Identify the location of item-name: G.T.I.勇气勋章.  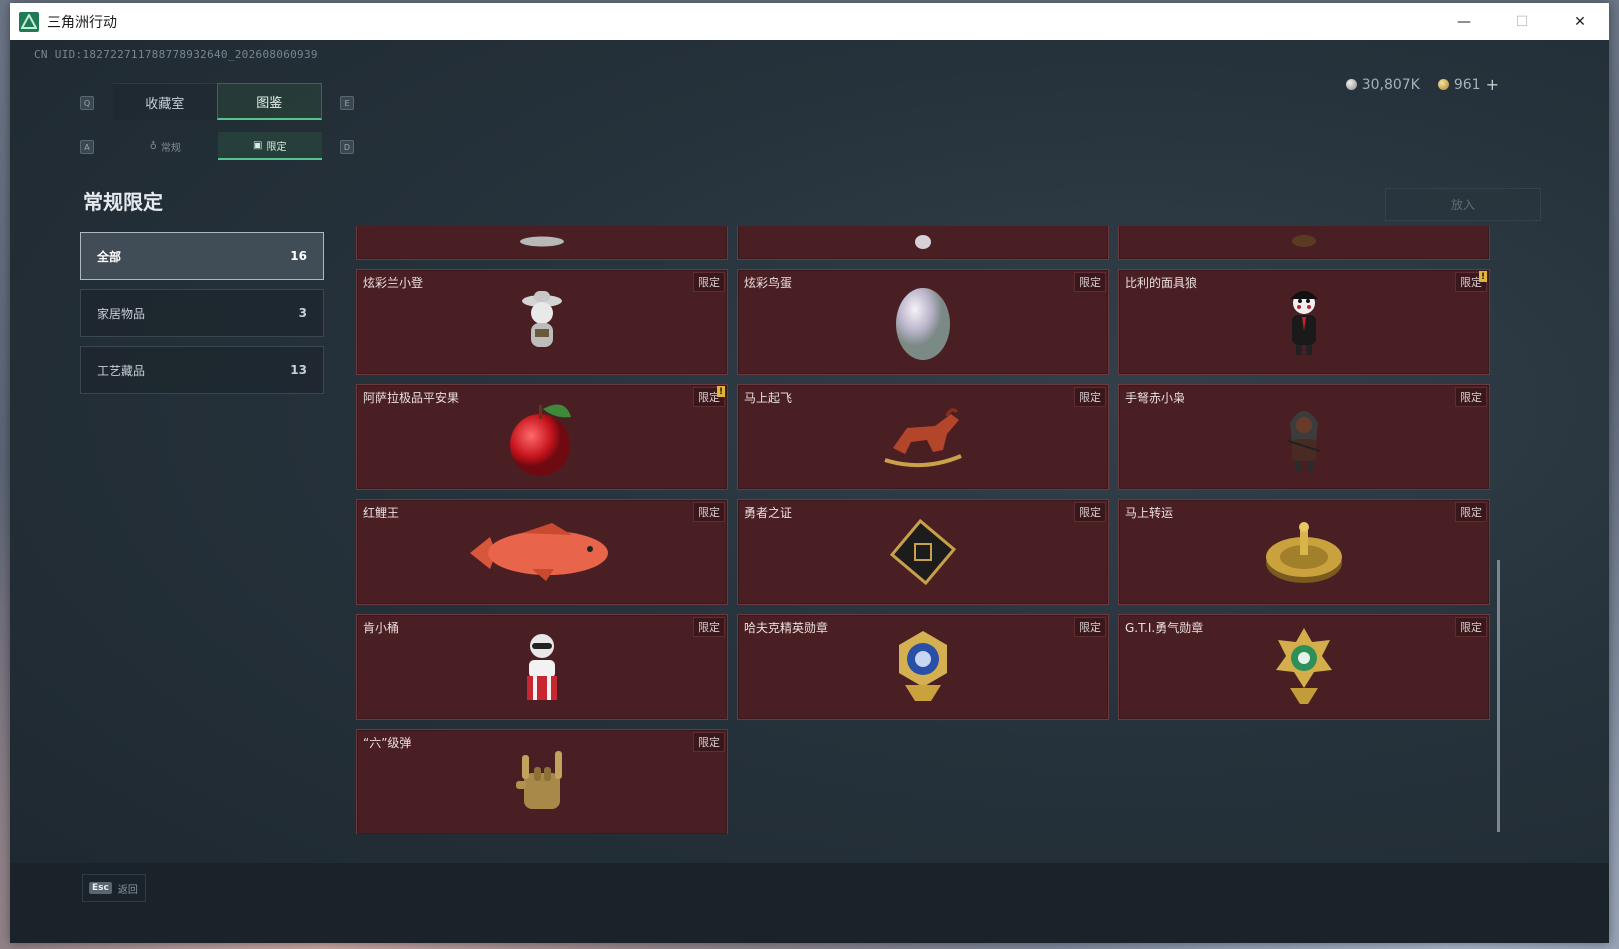
(1164, 628).